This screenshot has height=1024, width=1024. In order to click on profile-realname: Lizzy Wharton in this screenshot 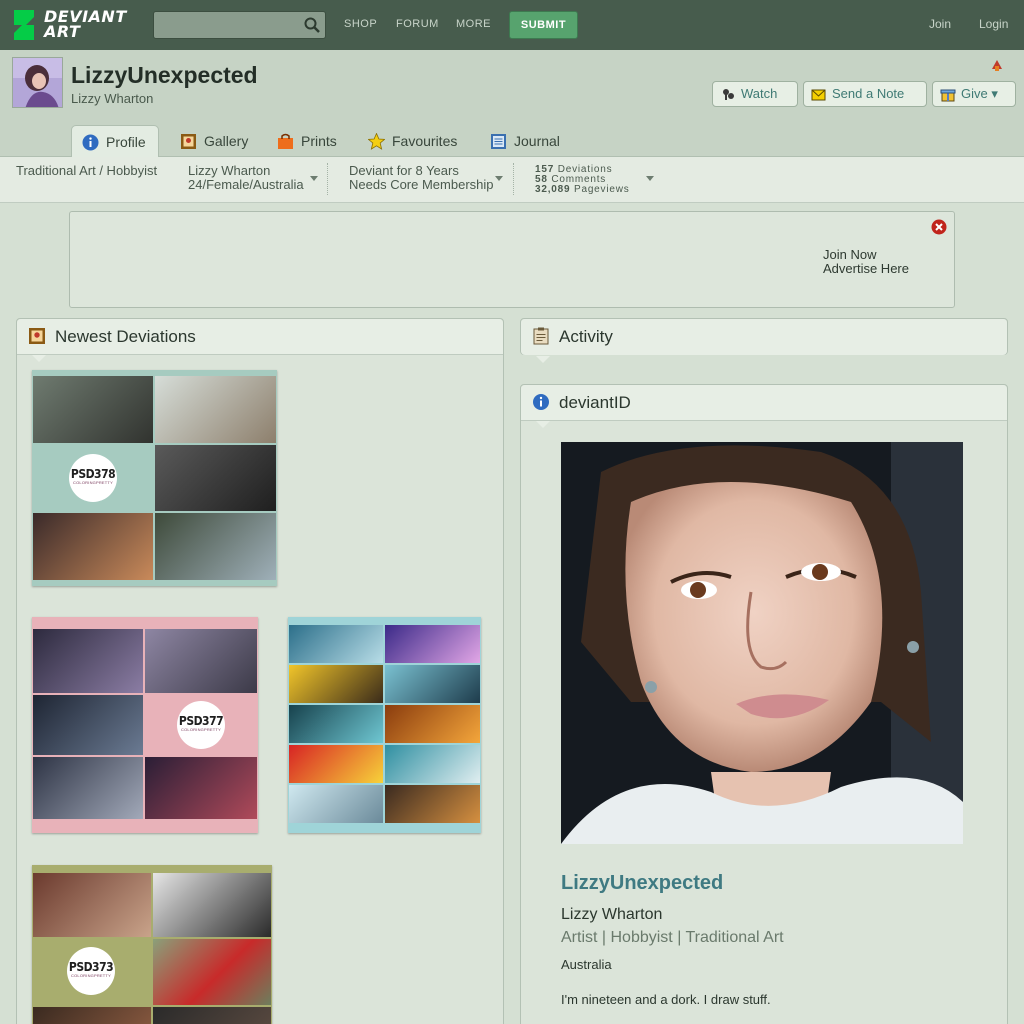, I will do `click(112, 98)`.